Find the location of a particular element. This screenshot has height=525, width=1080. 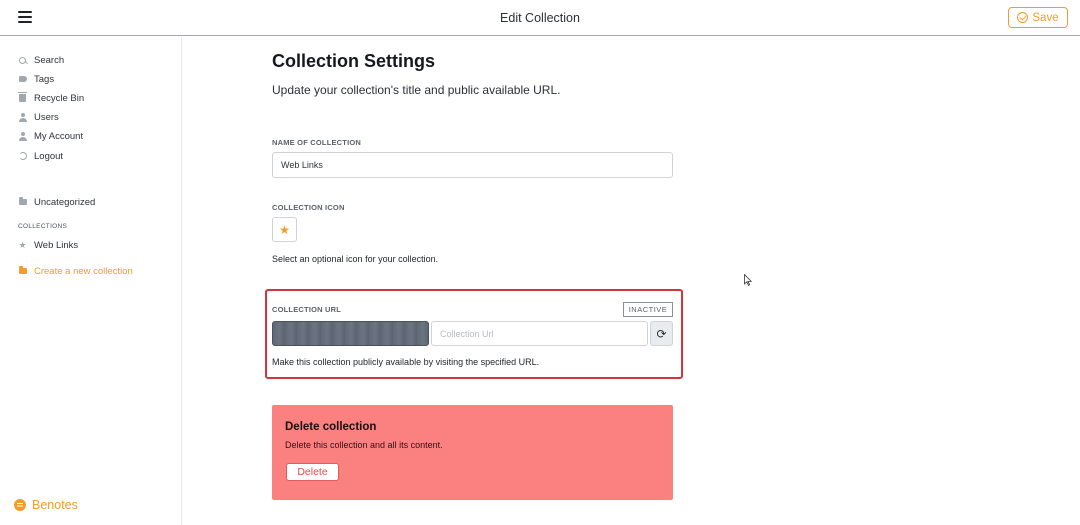

page-title: Edit Collection is located at coordinates (540, 18).